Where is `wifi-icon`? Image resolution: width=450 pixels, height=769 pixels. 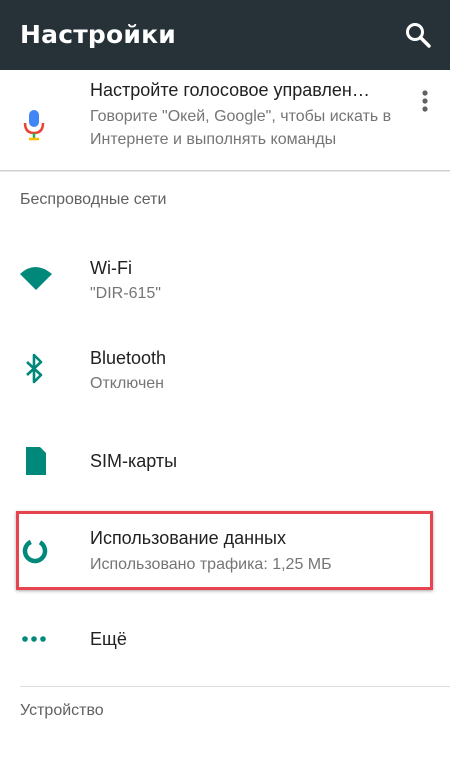 wifi-icon is located at coordinates (37, 279).